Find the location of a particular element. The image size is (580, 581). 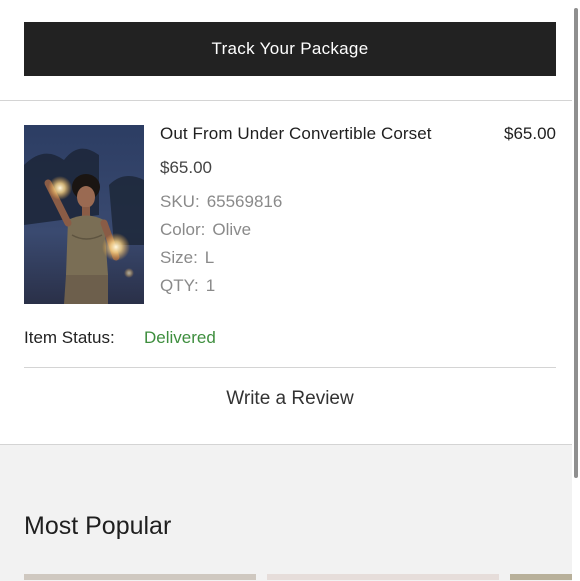

qty-label: QTY: is located at coordinates (179, 285).